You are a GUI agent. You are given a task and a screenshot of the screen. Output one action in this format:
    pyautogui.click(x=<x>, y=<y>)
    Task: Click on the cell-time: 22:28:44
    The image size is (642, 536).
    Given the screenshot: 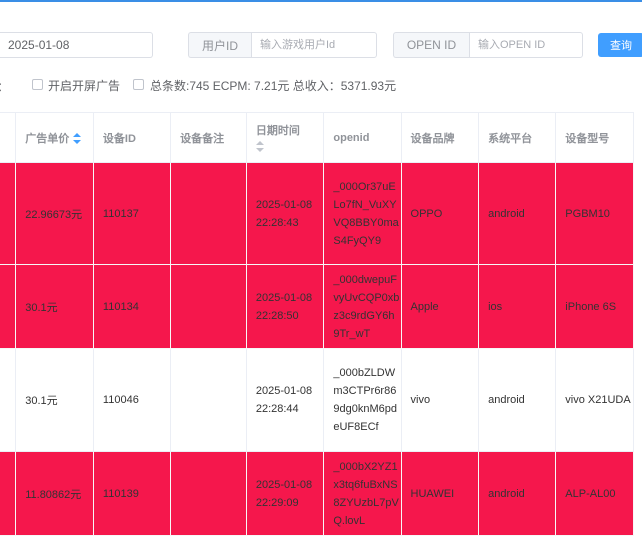 What is the action you would take?
    pyautogui.click(x=277, y=409)
    